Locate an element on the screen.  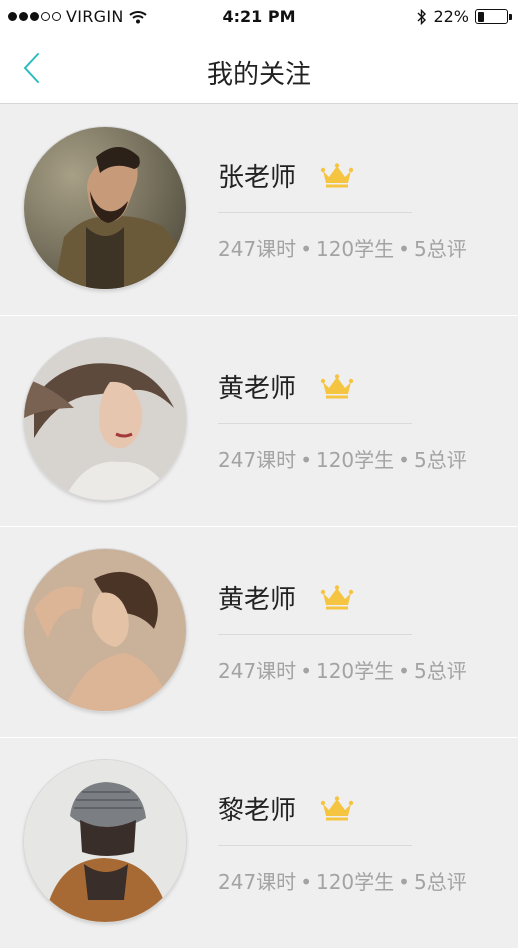
avatar-beanie-person is located at coordinates (105, 841).